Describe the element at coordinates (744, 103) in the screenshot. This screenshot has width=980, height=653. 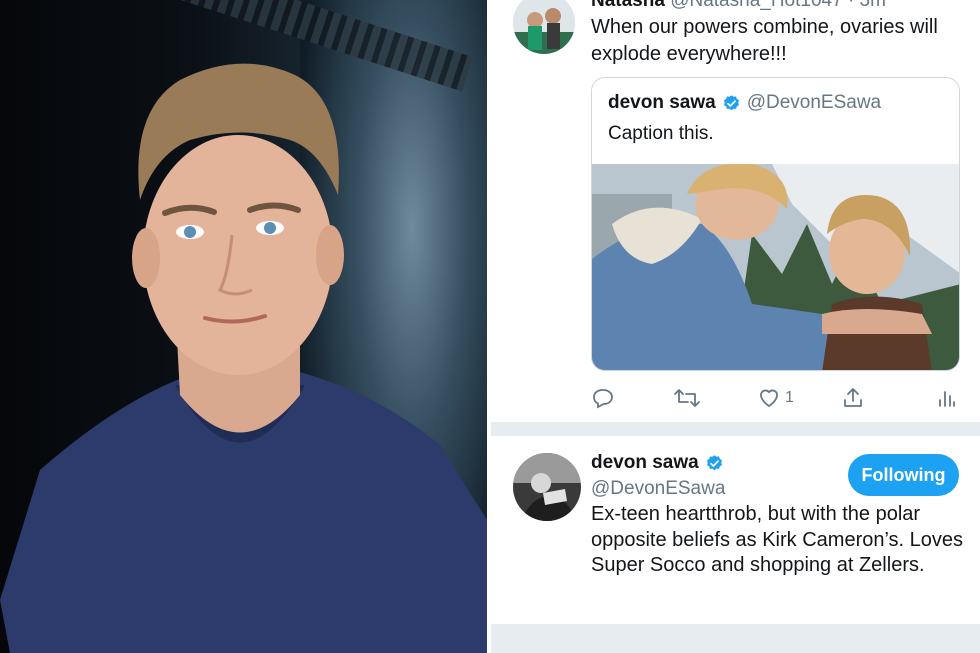
I see `quoted-tweet-header: devon sawa @DevonESawa` at that location.